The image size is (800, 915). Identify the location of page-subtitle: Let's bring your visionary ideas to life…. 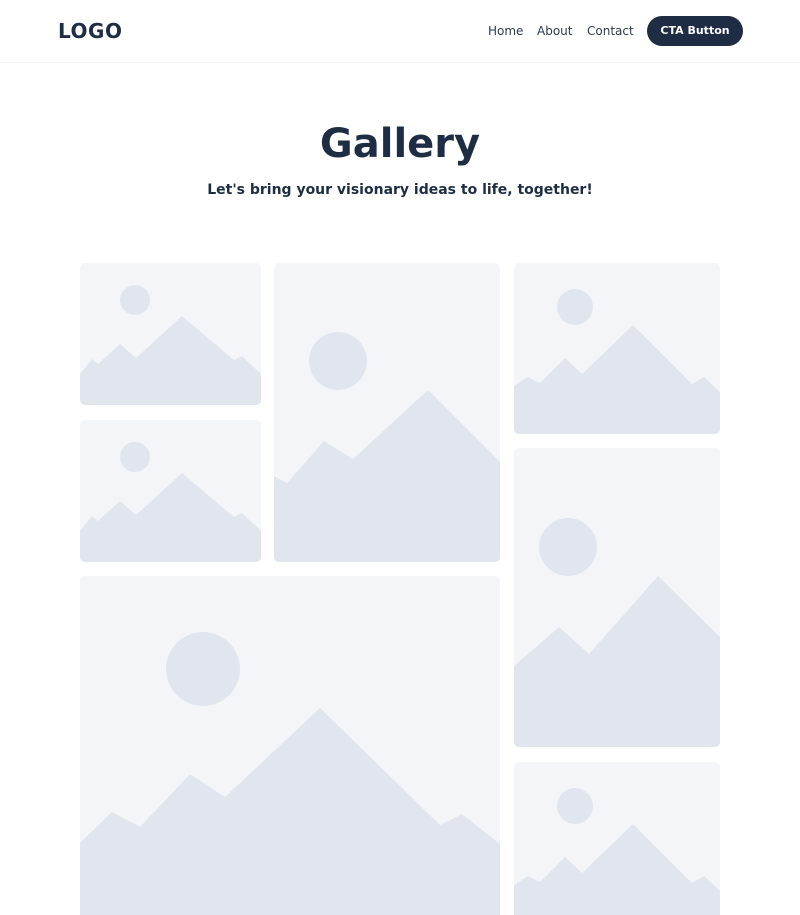
(400, 190).